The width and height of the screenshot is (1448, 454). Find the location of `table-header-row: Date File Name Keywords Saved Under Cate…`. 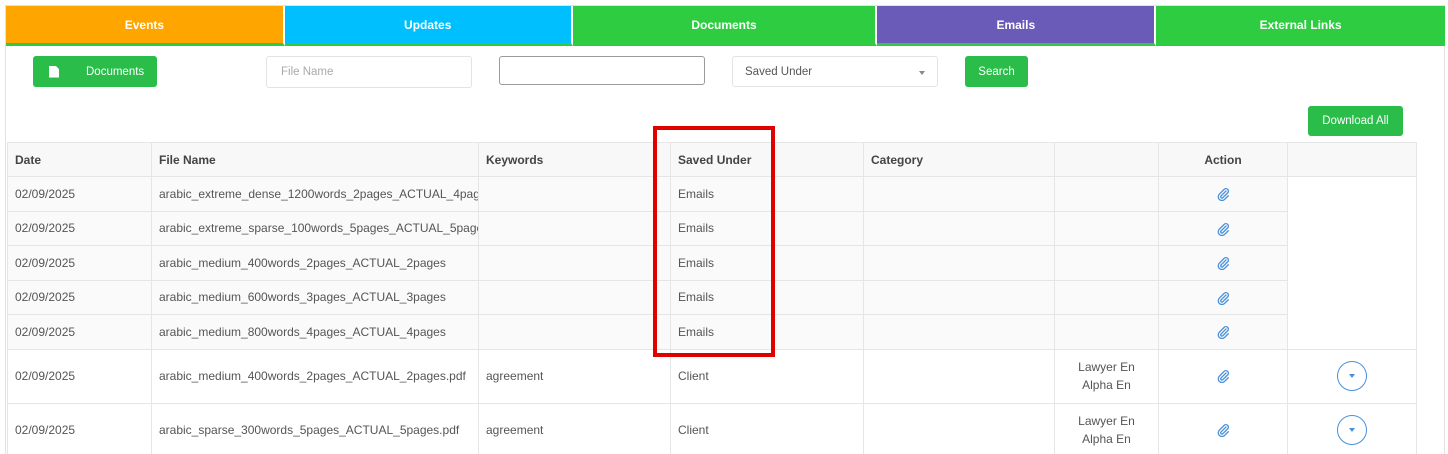

table-header-row: Date File Name Keywords Saved Under Cate… is located at coordinates (712, 159).